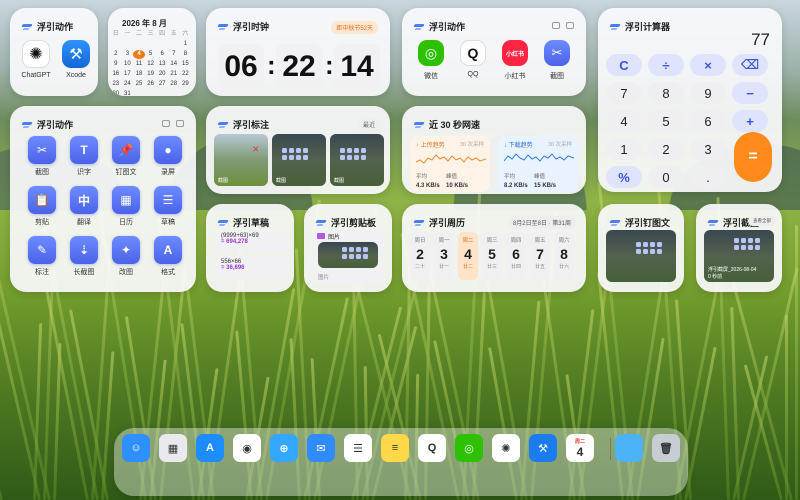 The image size is (800, 500). What do you see at coordinates (128, 54) in the screenshot?
I see `calendar-day: 3` at bounding box center [128, 54].